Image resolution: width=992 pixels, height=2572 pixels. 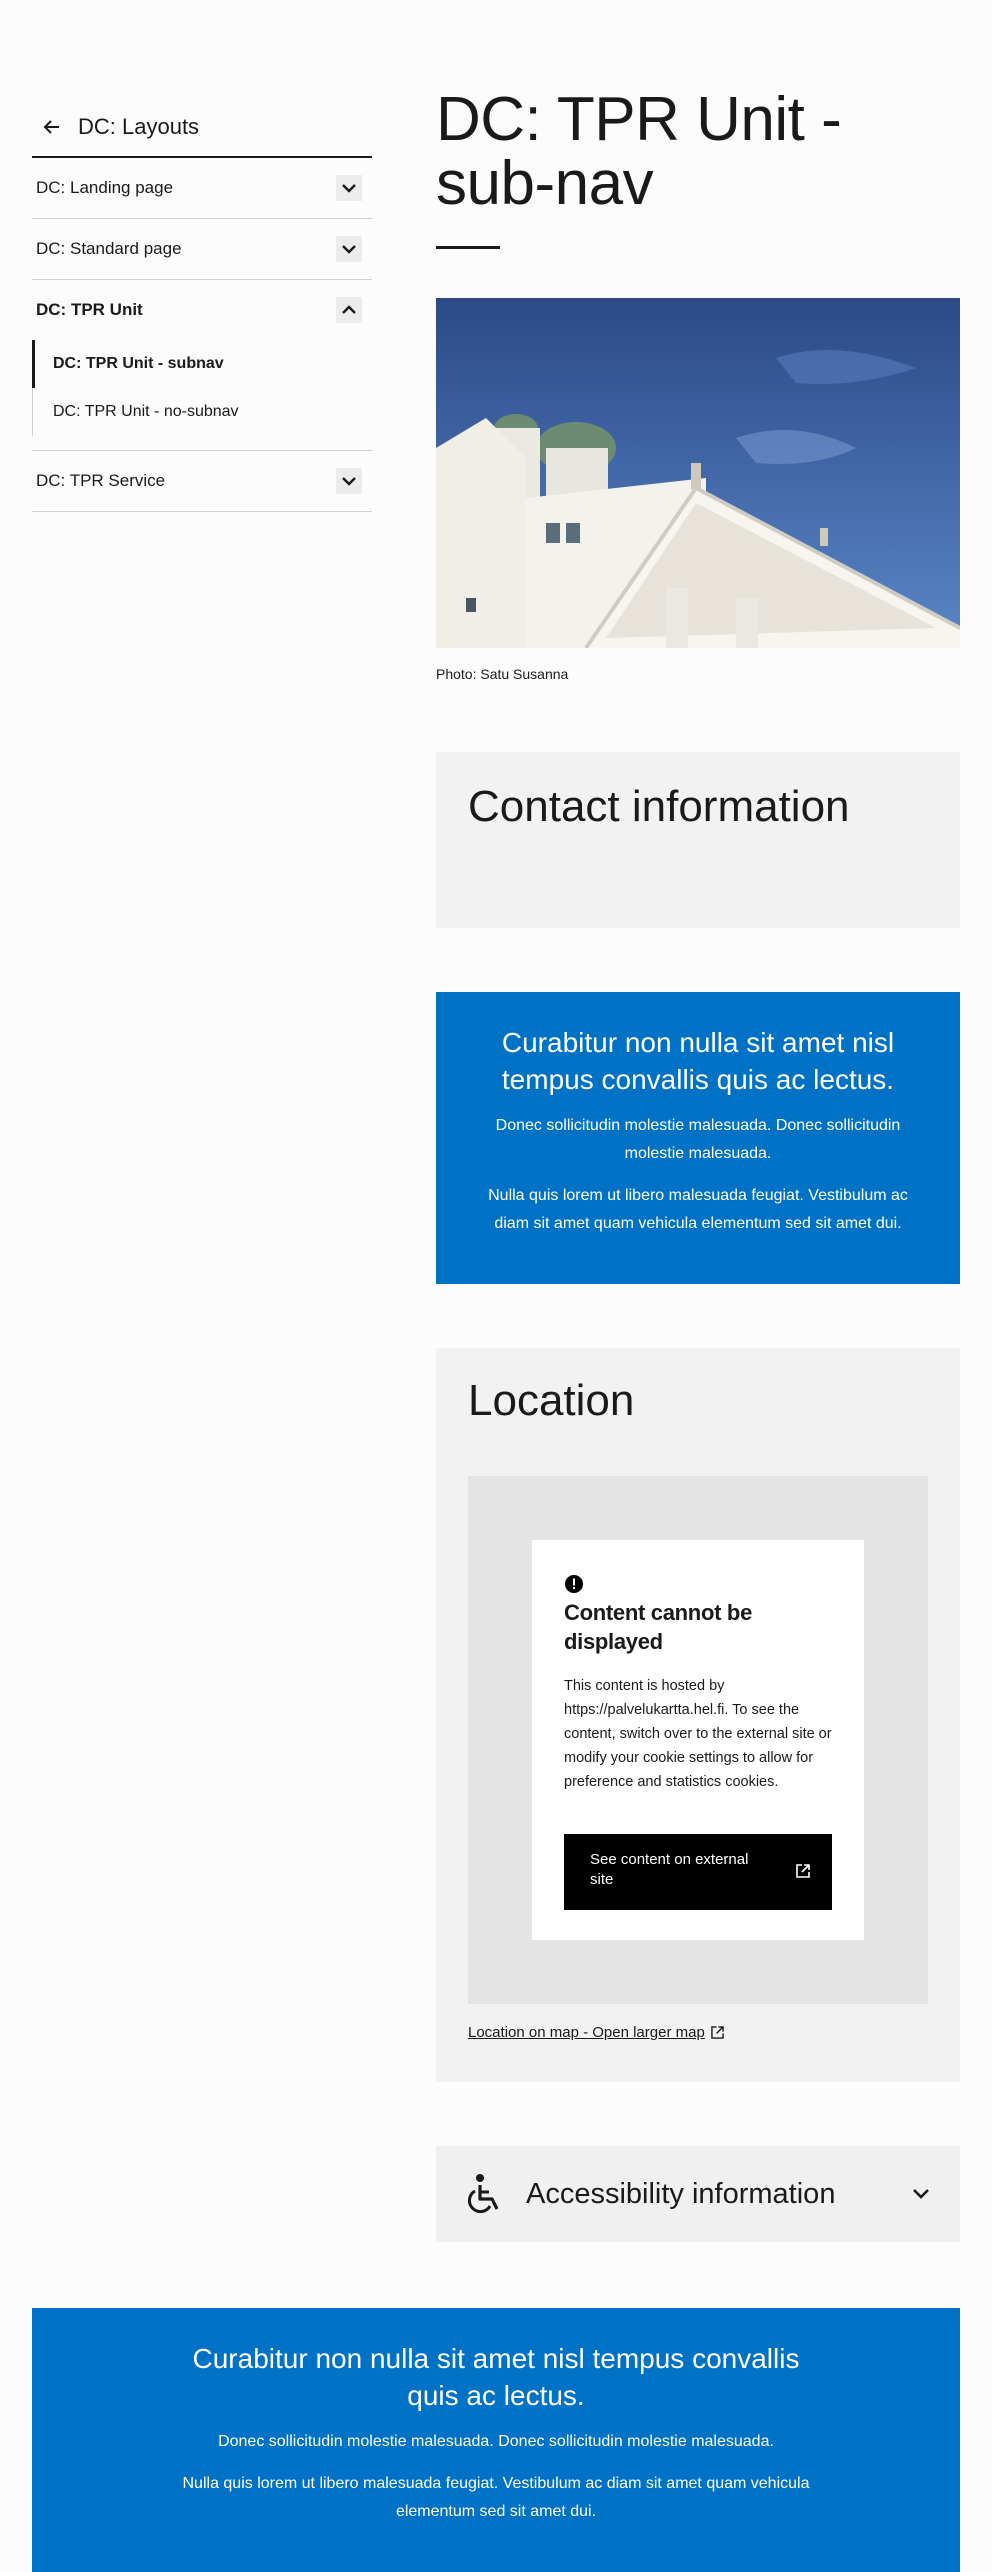 What do you see at coordinates (502, 674) in the screenshot?
I see `photo-caption: Photo: Satu Susanna` at bounding box center [502, 674].